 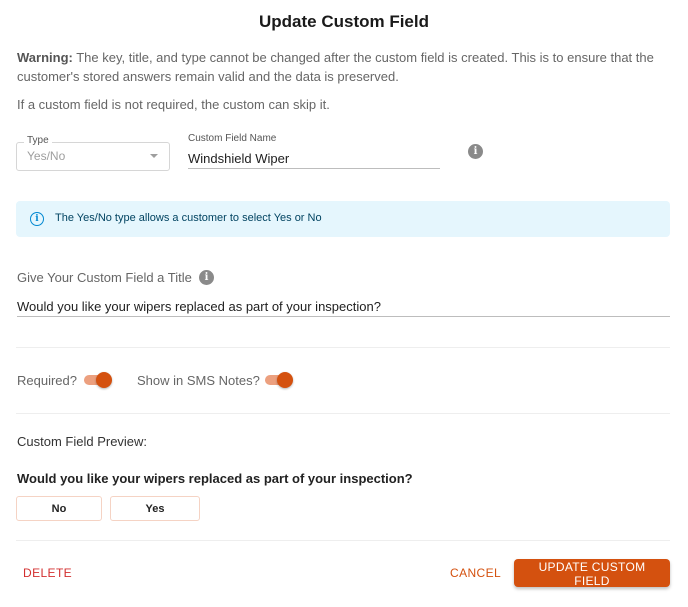 What do you see at coordinates (154, 156) in the screenshot?
I see `chevron-down-icon` at bounding box center [154, 156].